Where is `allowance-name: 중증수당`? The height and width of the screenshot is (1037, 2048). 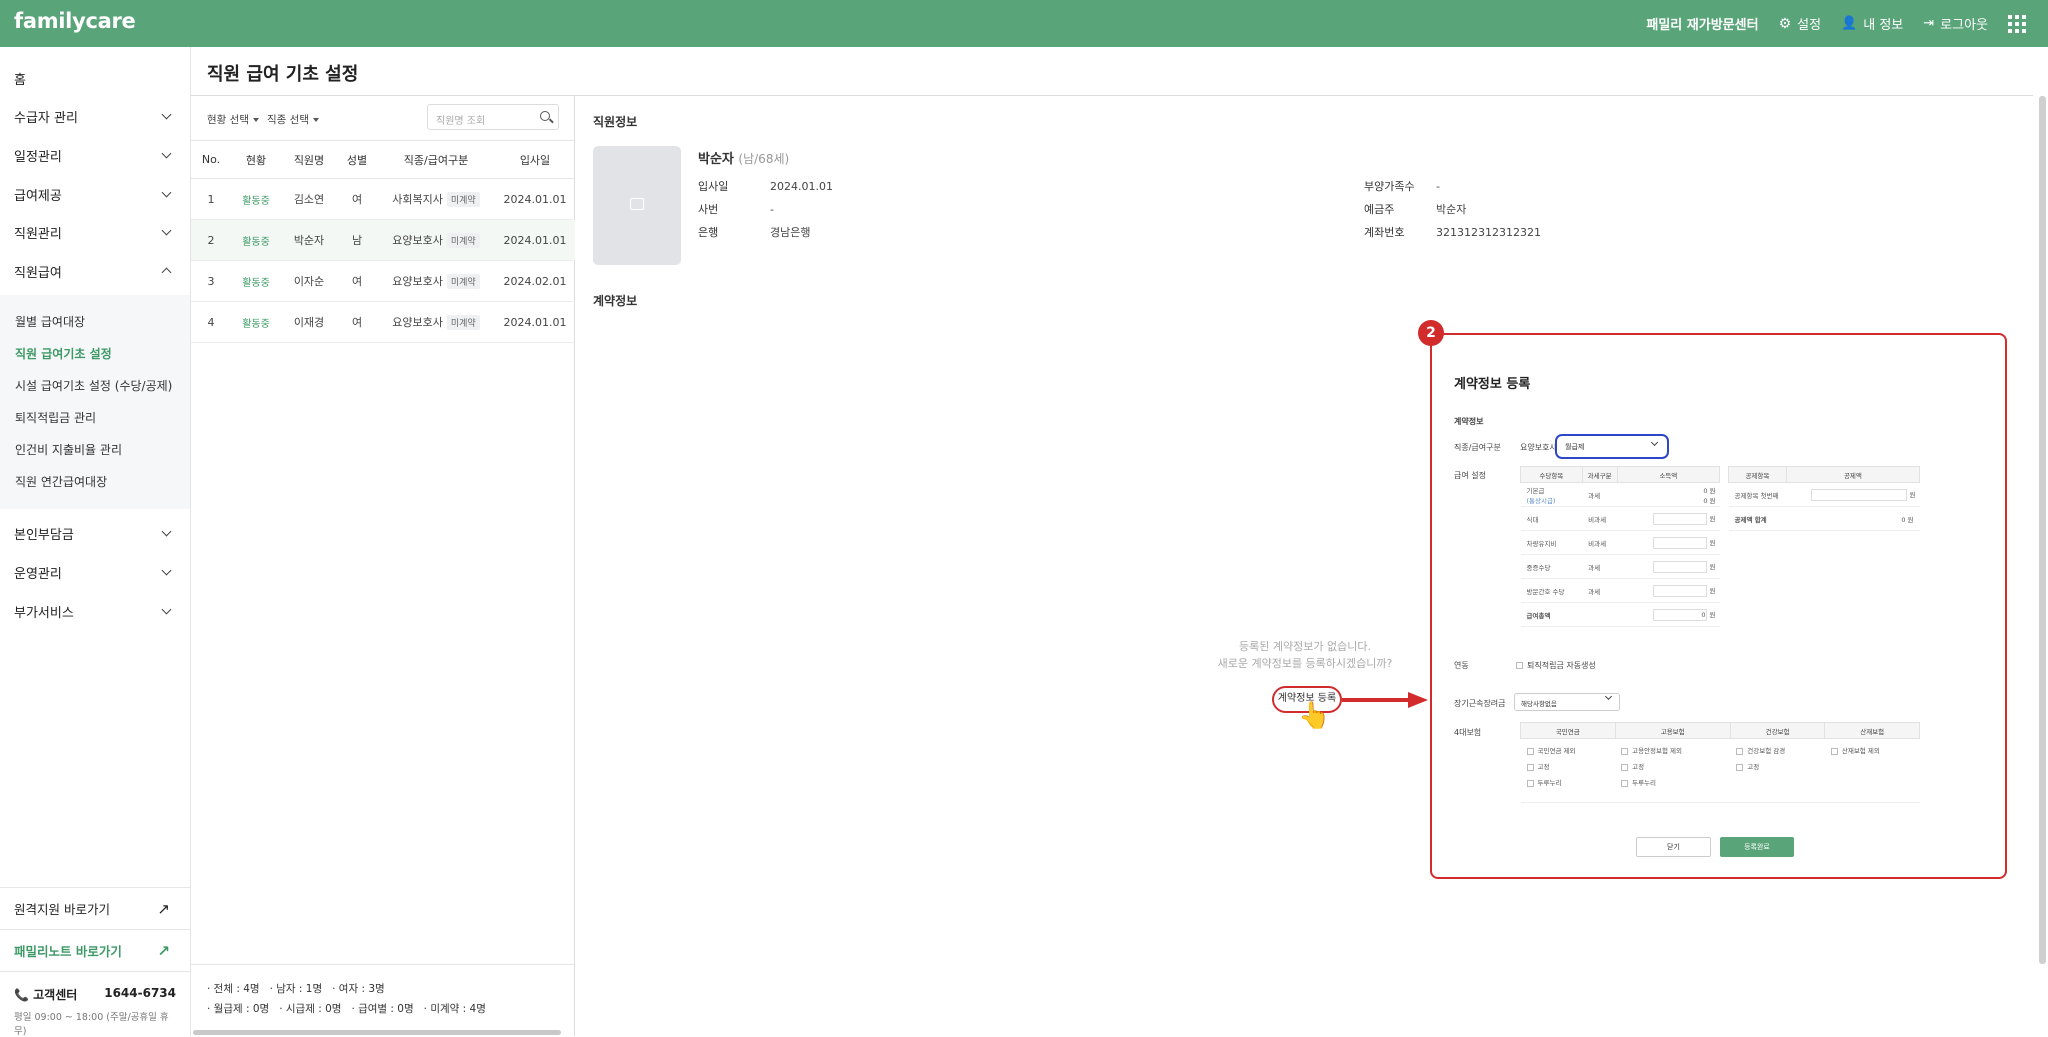 allowance-name: 중증수당 is located at coordinates (1551, 566).